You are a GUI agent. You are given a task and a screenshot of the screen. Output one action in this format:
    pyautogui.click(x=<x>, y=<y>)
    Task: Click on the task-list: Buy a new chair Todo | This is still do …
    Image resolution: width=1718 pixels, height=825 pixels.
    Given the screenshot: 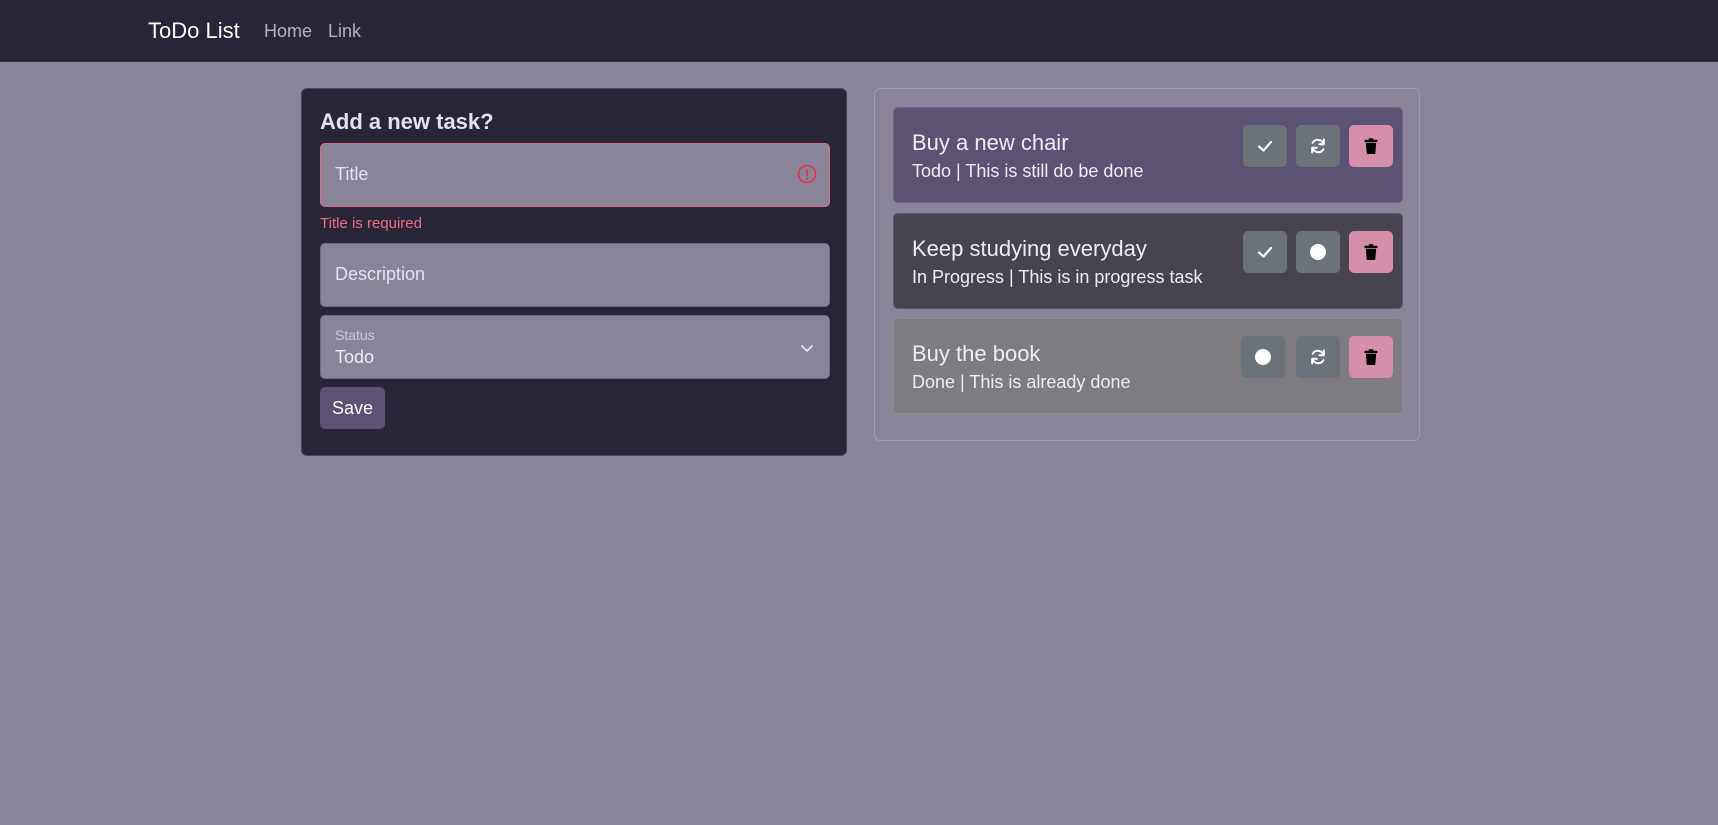 What is the action you would take?
    pyautogui.click(x=1147, y=264)
    